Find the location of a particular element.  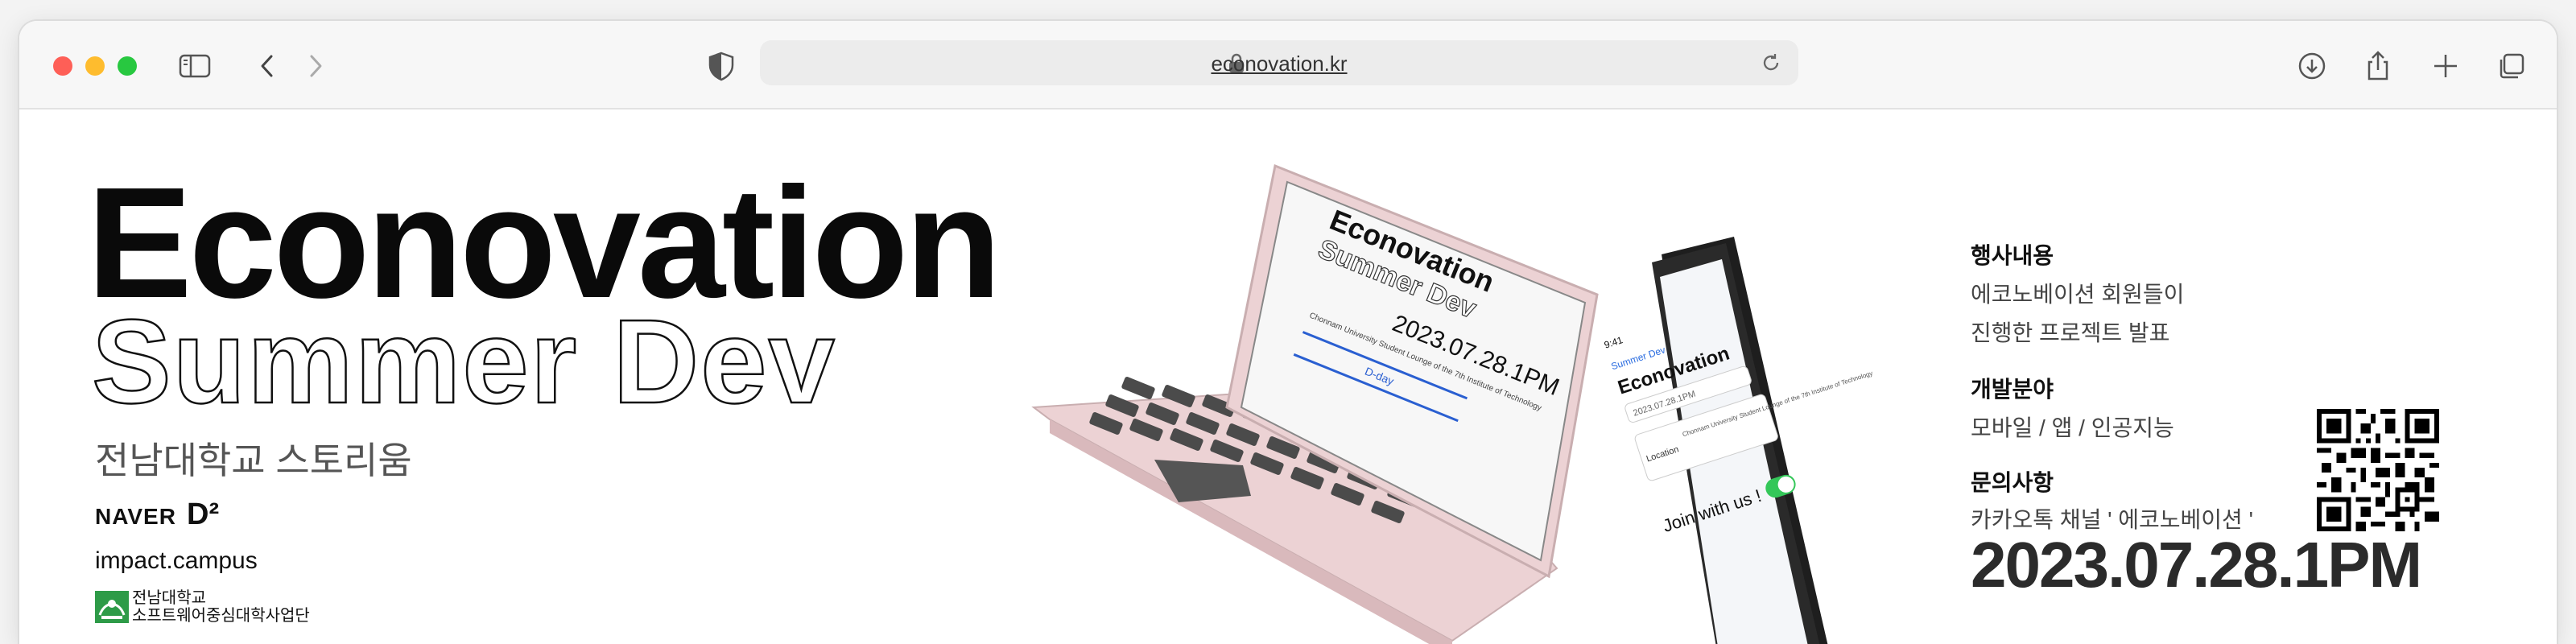

naver-logo: NAVER is located at coordinates (135, 516).